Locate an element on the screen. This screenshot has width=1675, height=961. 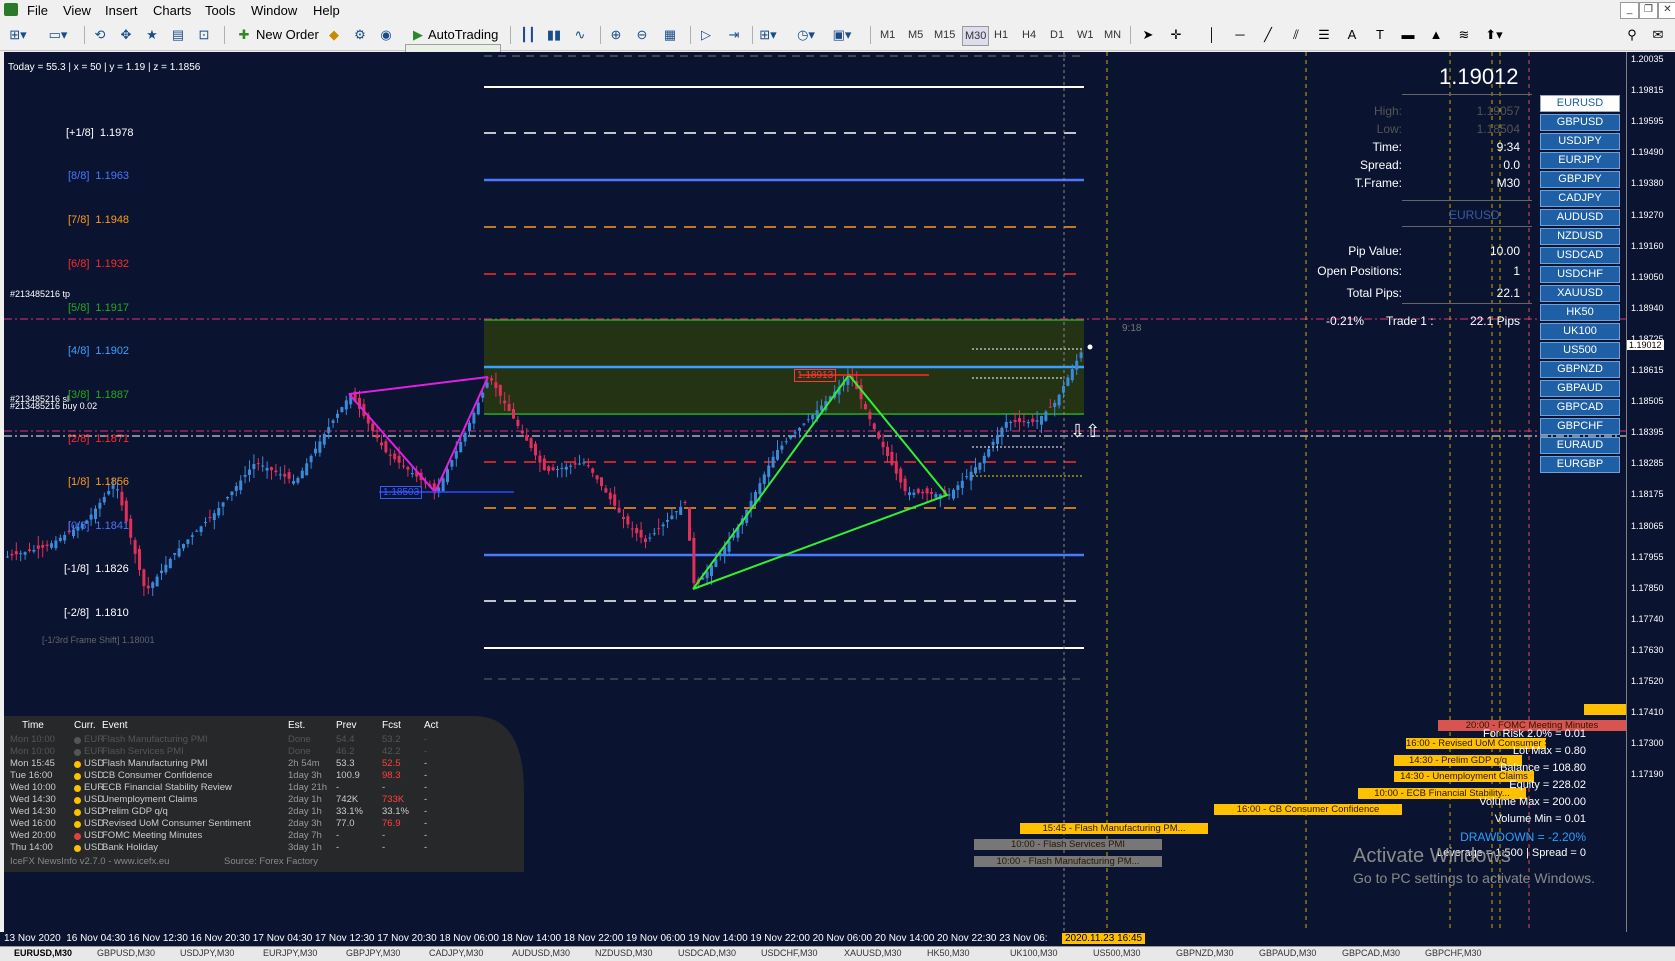
horizontal-line-icon: ─ is located at coordinates (1240, 35).